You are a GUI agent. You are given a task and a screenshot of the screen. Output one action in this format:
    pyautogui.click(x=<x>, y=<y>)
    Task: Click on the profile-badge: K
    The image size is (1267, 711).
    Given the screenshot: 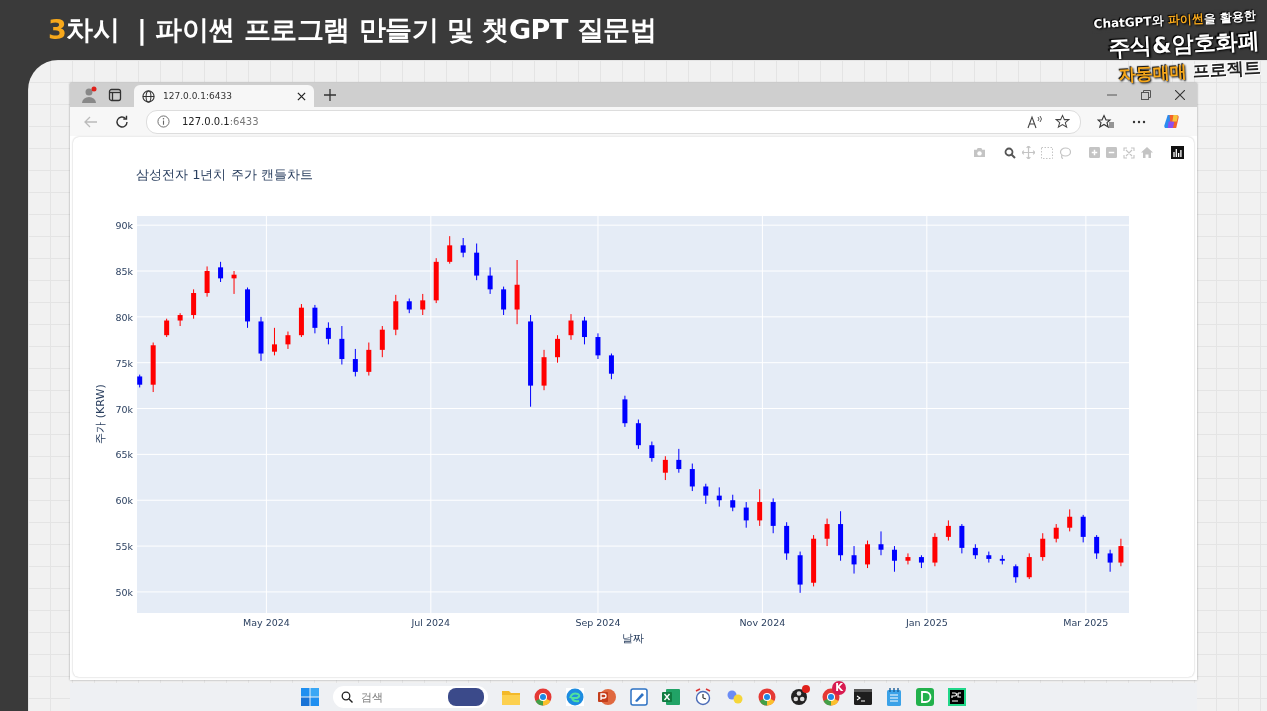 What is the action you would take?
    pyautogui.click(x=839, y=688)
    